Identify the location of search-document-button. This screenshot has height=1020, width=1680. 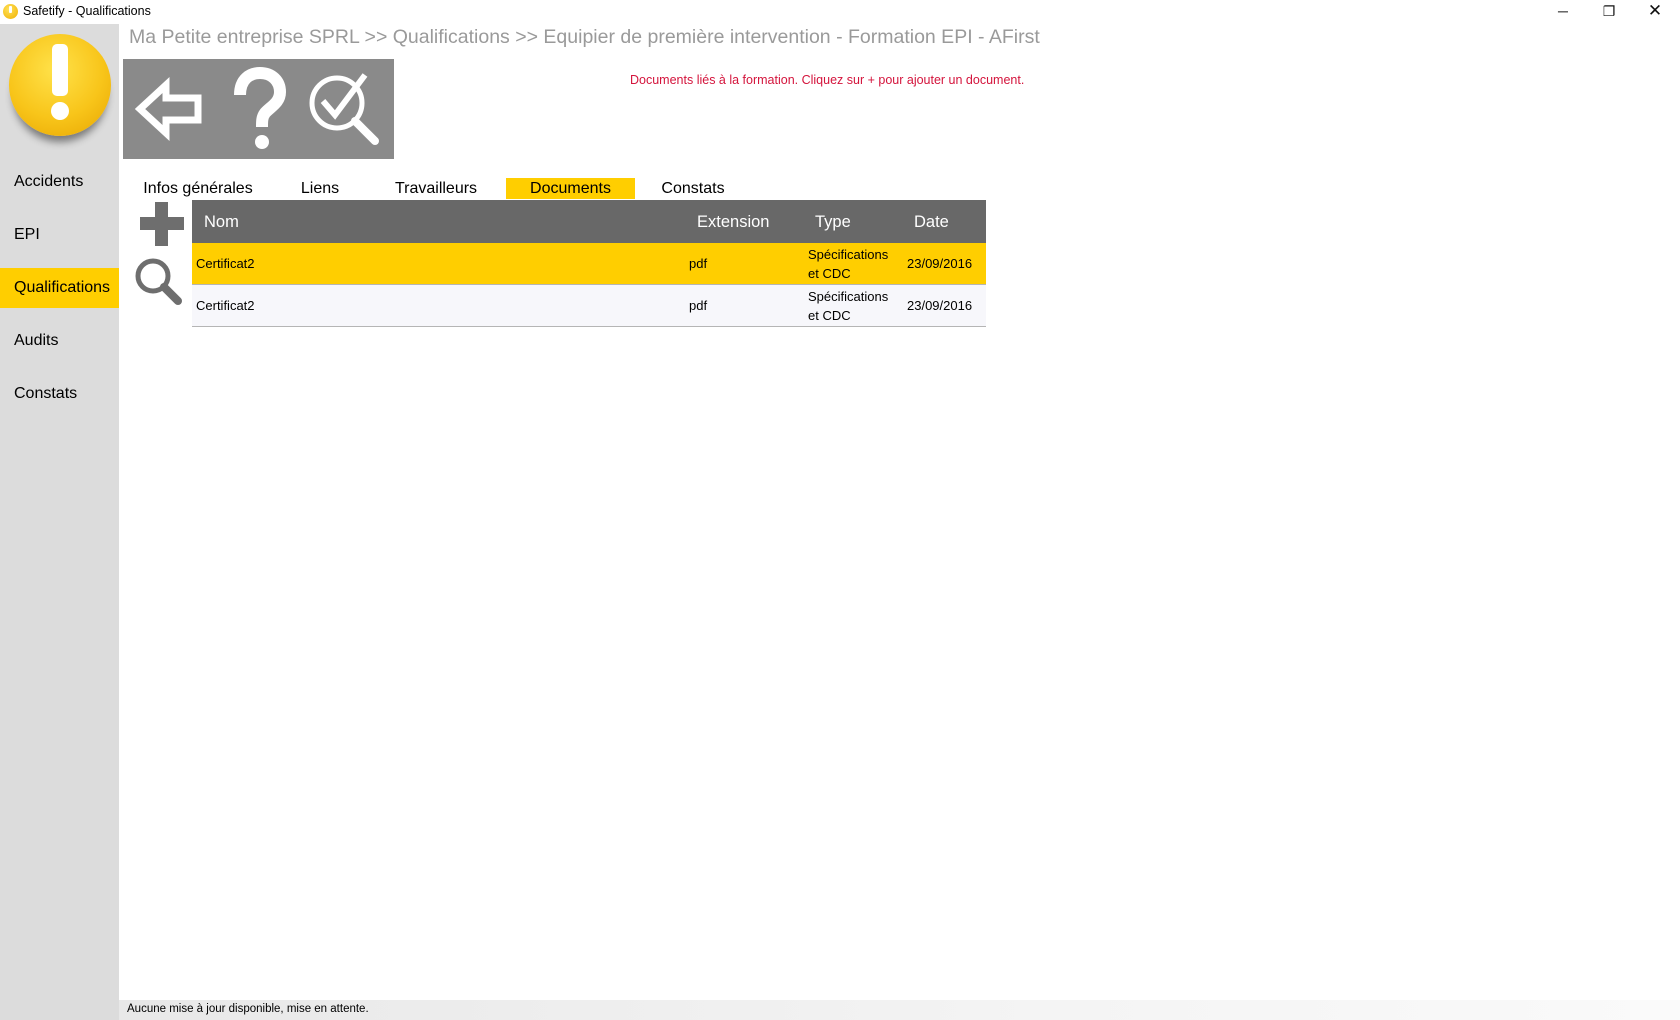
(158, 281).